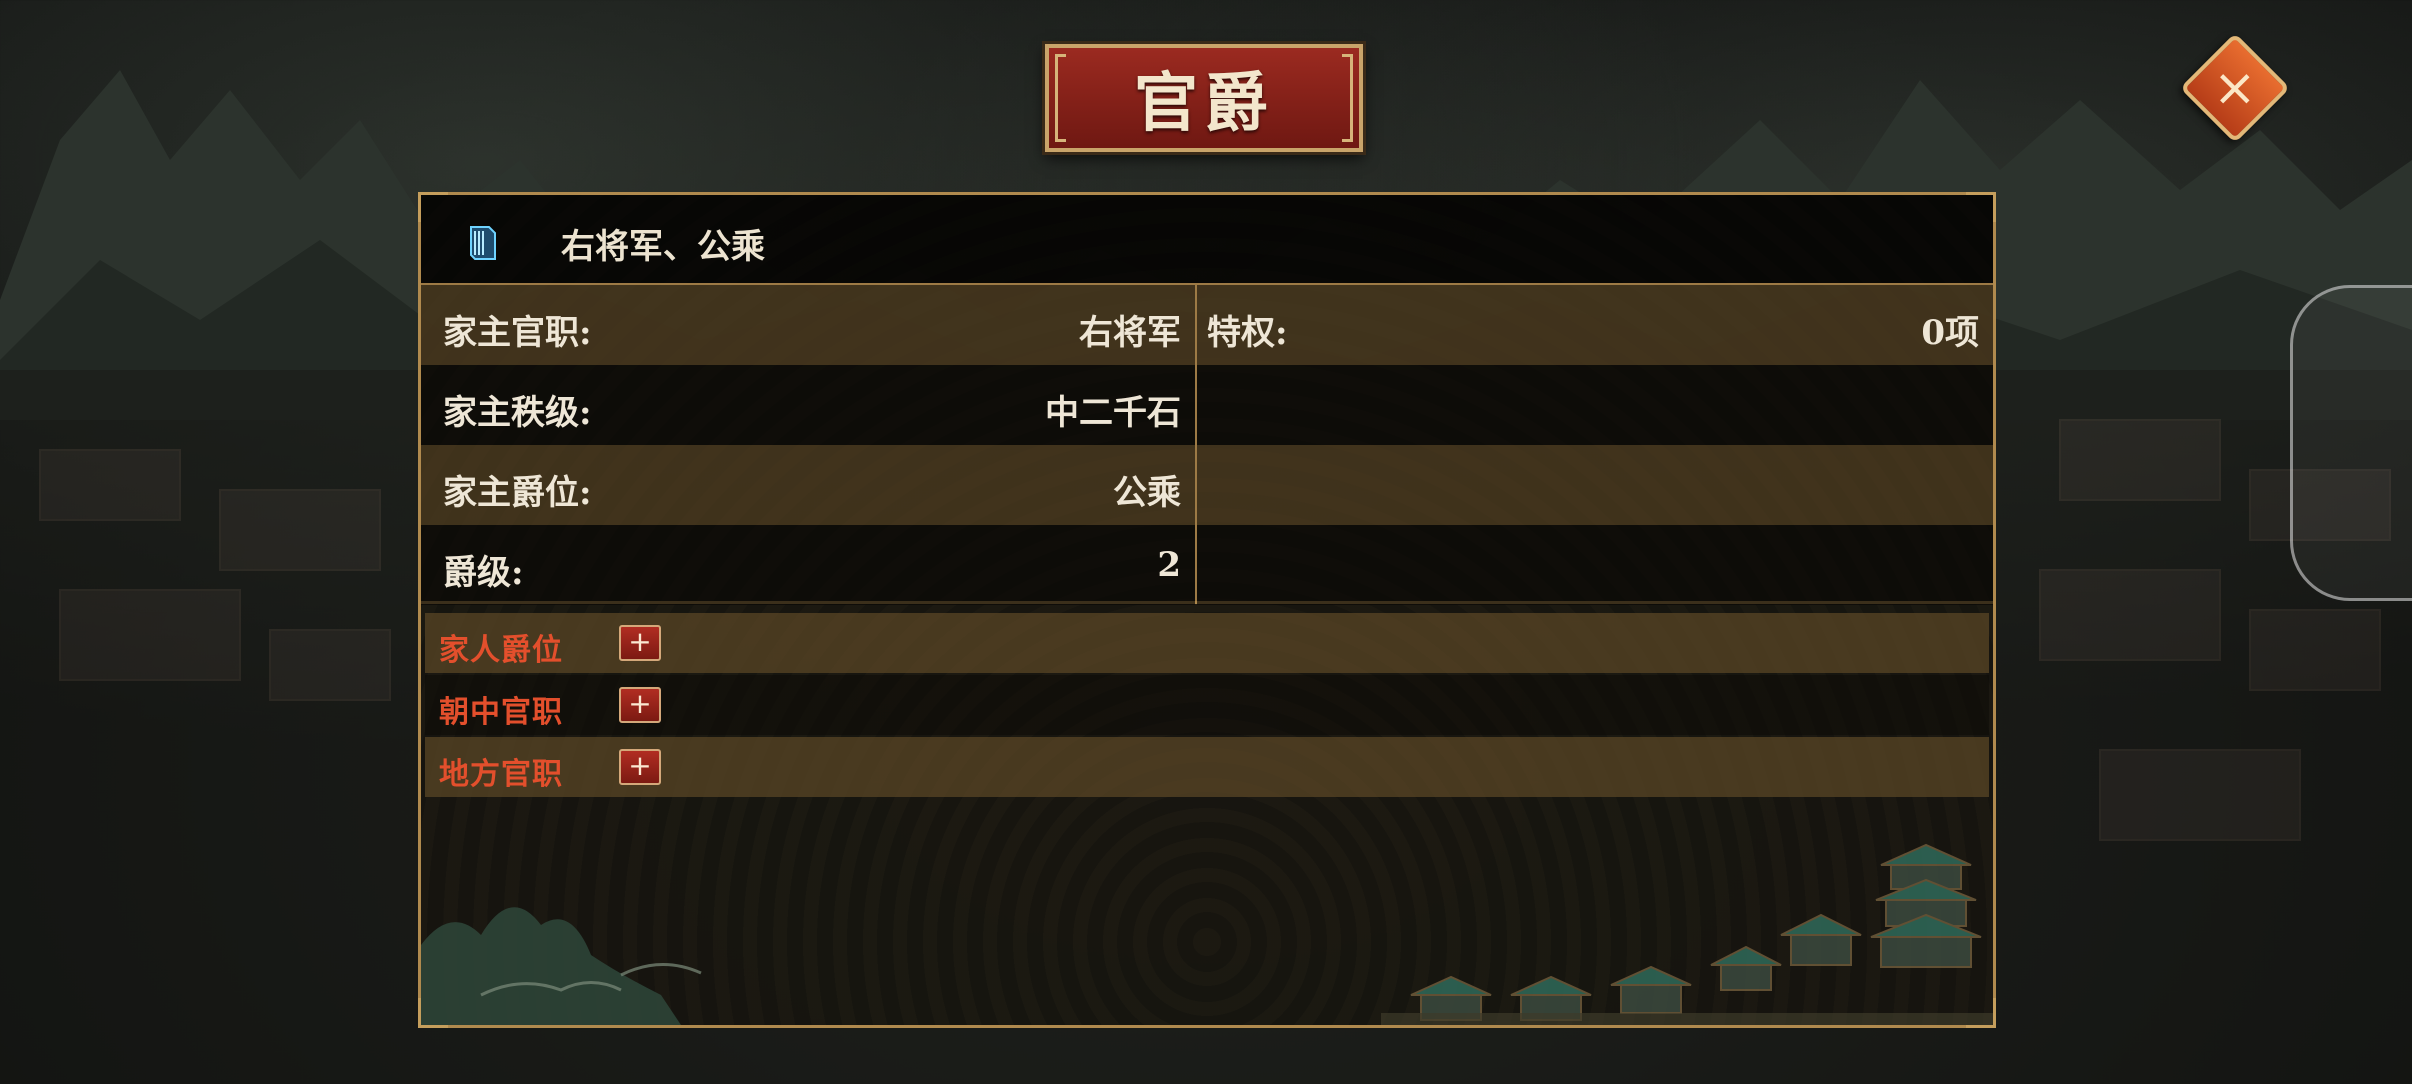  Describe the element at coordinates (501, 774) in the screenshot. I see `expand-label: 地方官职` at that location.